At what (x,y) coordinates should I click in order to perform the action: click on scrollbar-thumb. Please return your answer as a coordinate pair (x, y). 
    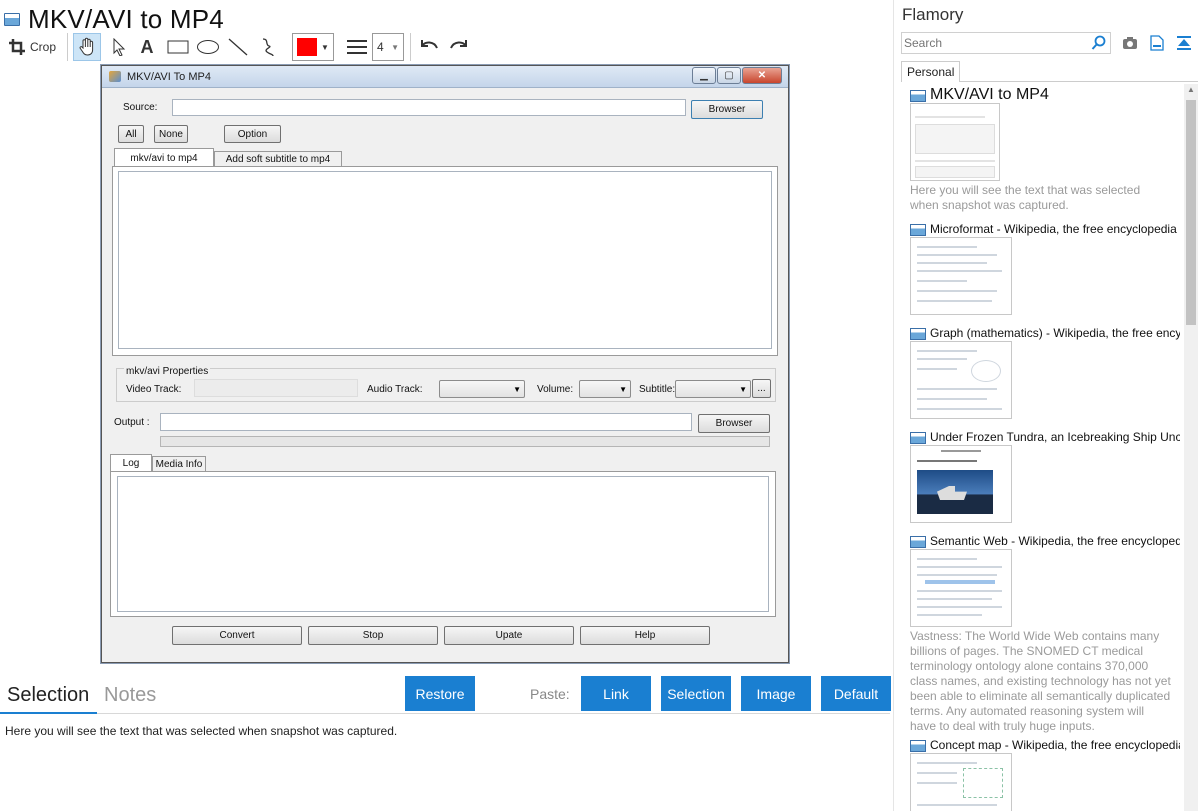
    Looking at the image, I should click on (1191, 212).